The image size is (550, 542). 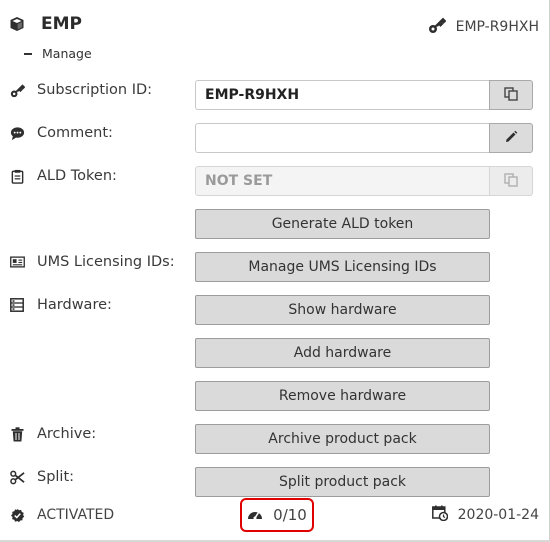 What do you see at coordinates (67, 53) in the screenshot?
I see `manage-label: Manage` at bounding box center [67, 53].